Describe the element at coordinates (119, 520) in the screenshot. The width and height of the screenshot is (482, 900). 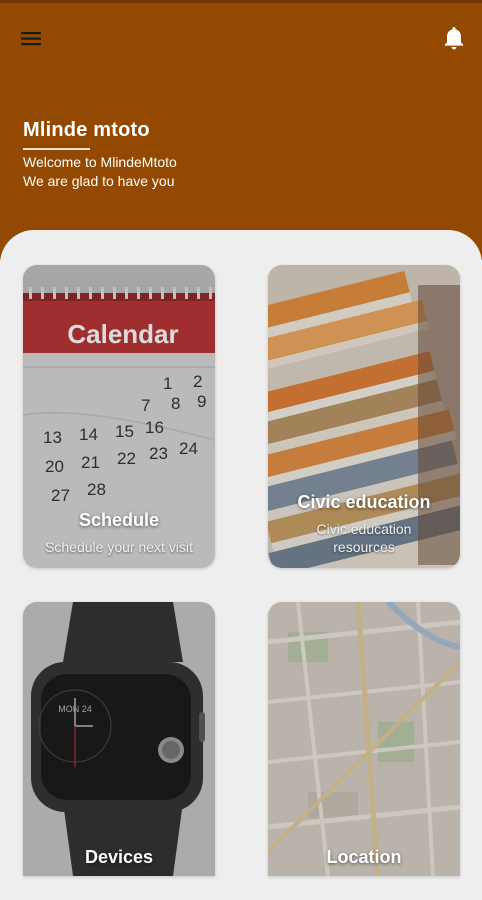
I see `schedule-card-title: Schedule` at that location.